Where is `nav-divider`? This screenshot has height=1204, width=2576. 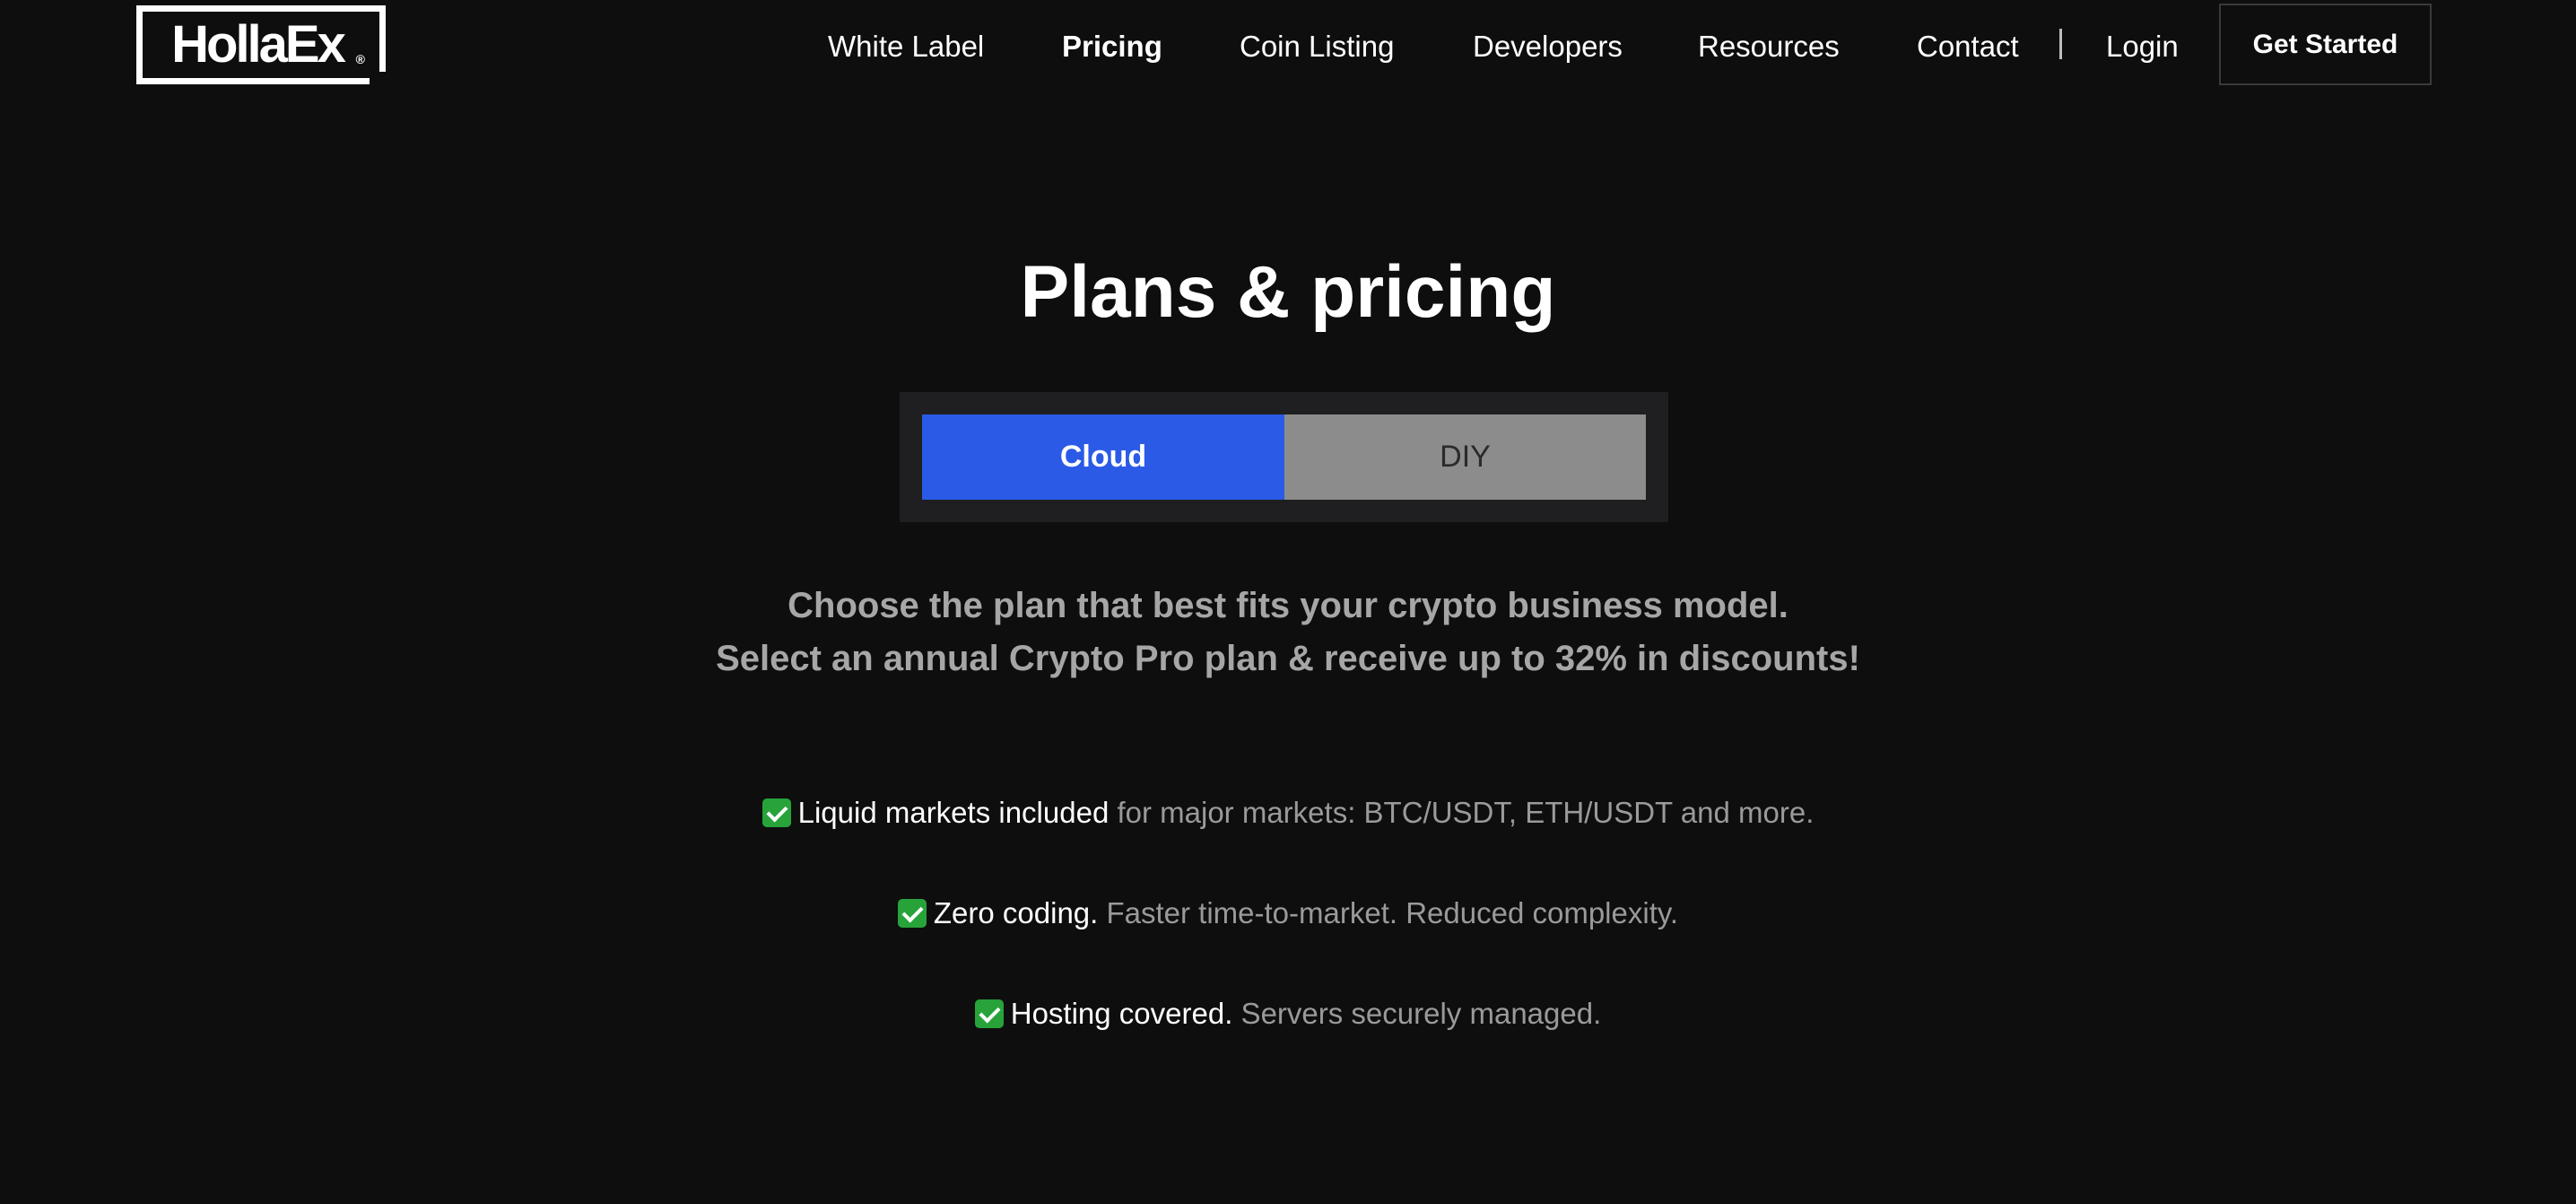
nav-divider is located at coordinates (2060, 44).